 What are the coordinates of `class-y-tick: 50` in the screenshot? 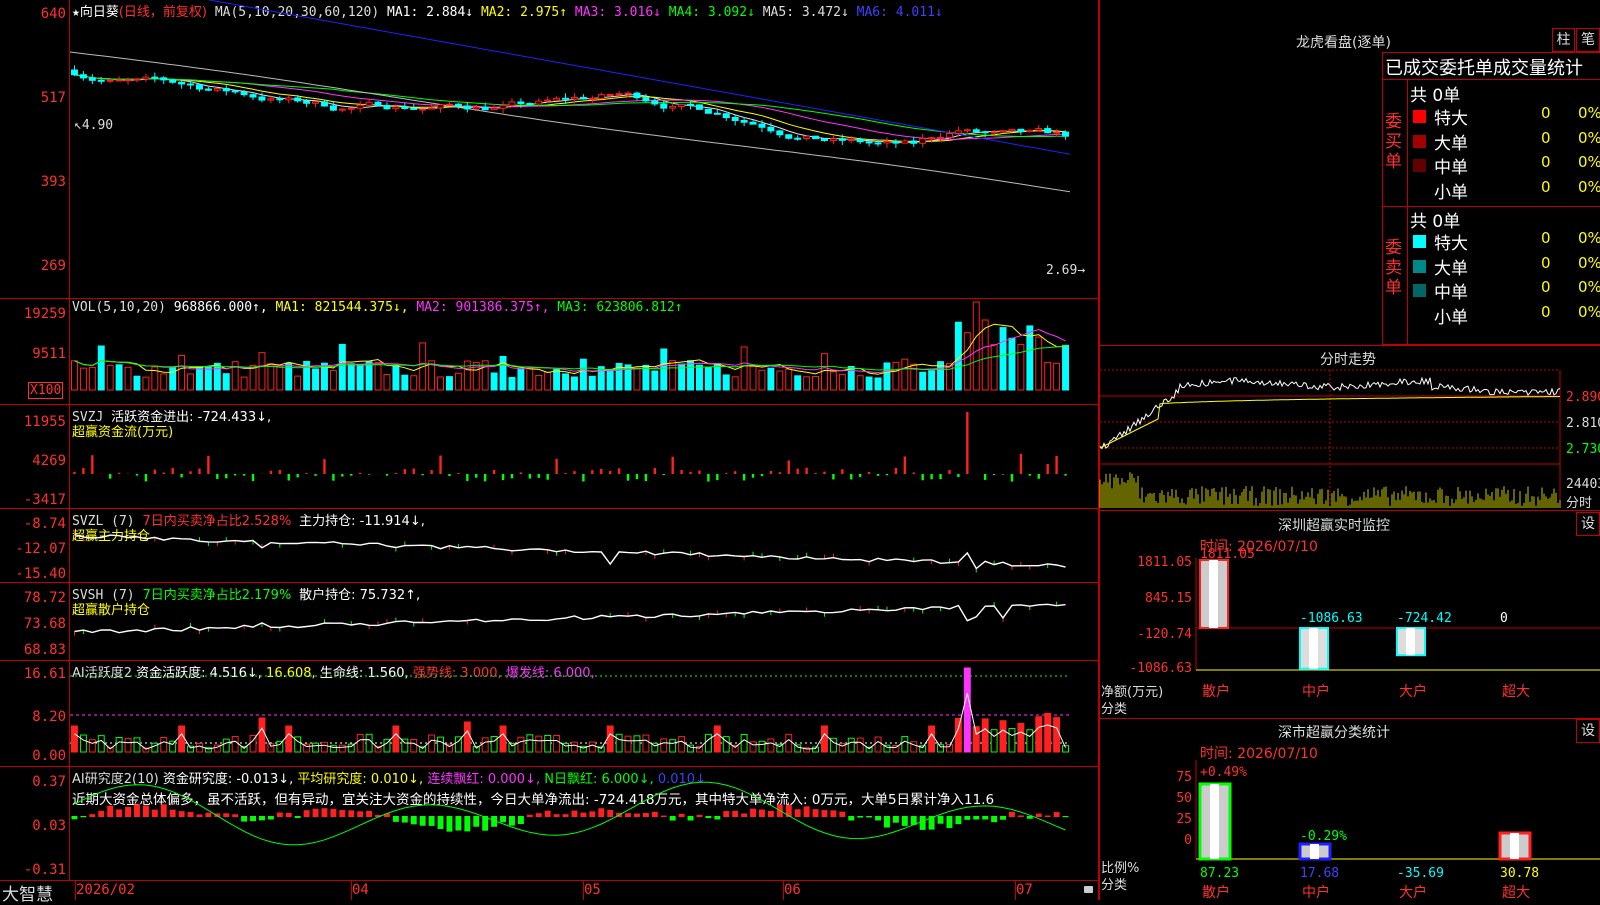 It's located at (1184, 798).